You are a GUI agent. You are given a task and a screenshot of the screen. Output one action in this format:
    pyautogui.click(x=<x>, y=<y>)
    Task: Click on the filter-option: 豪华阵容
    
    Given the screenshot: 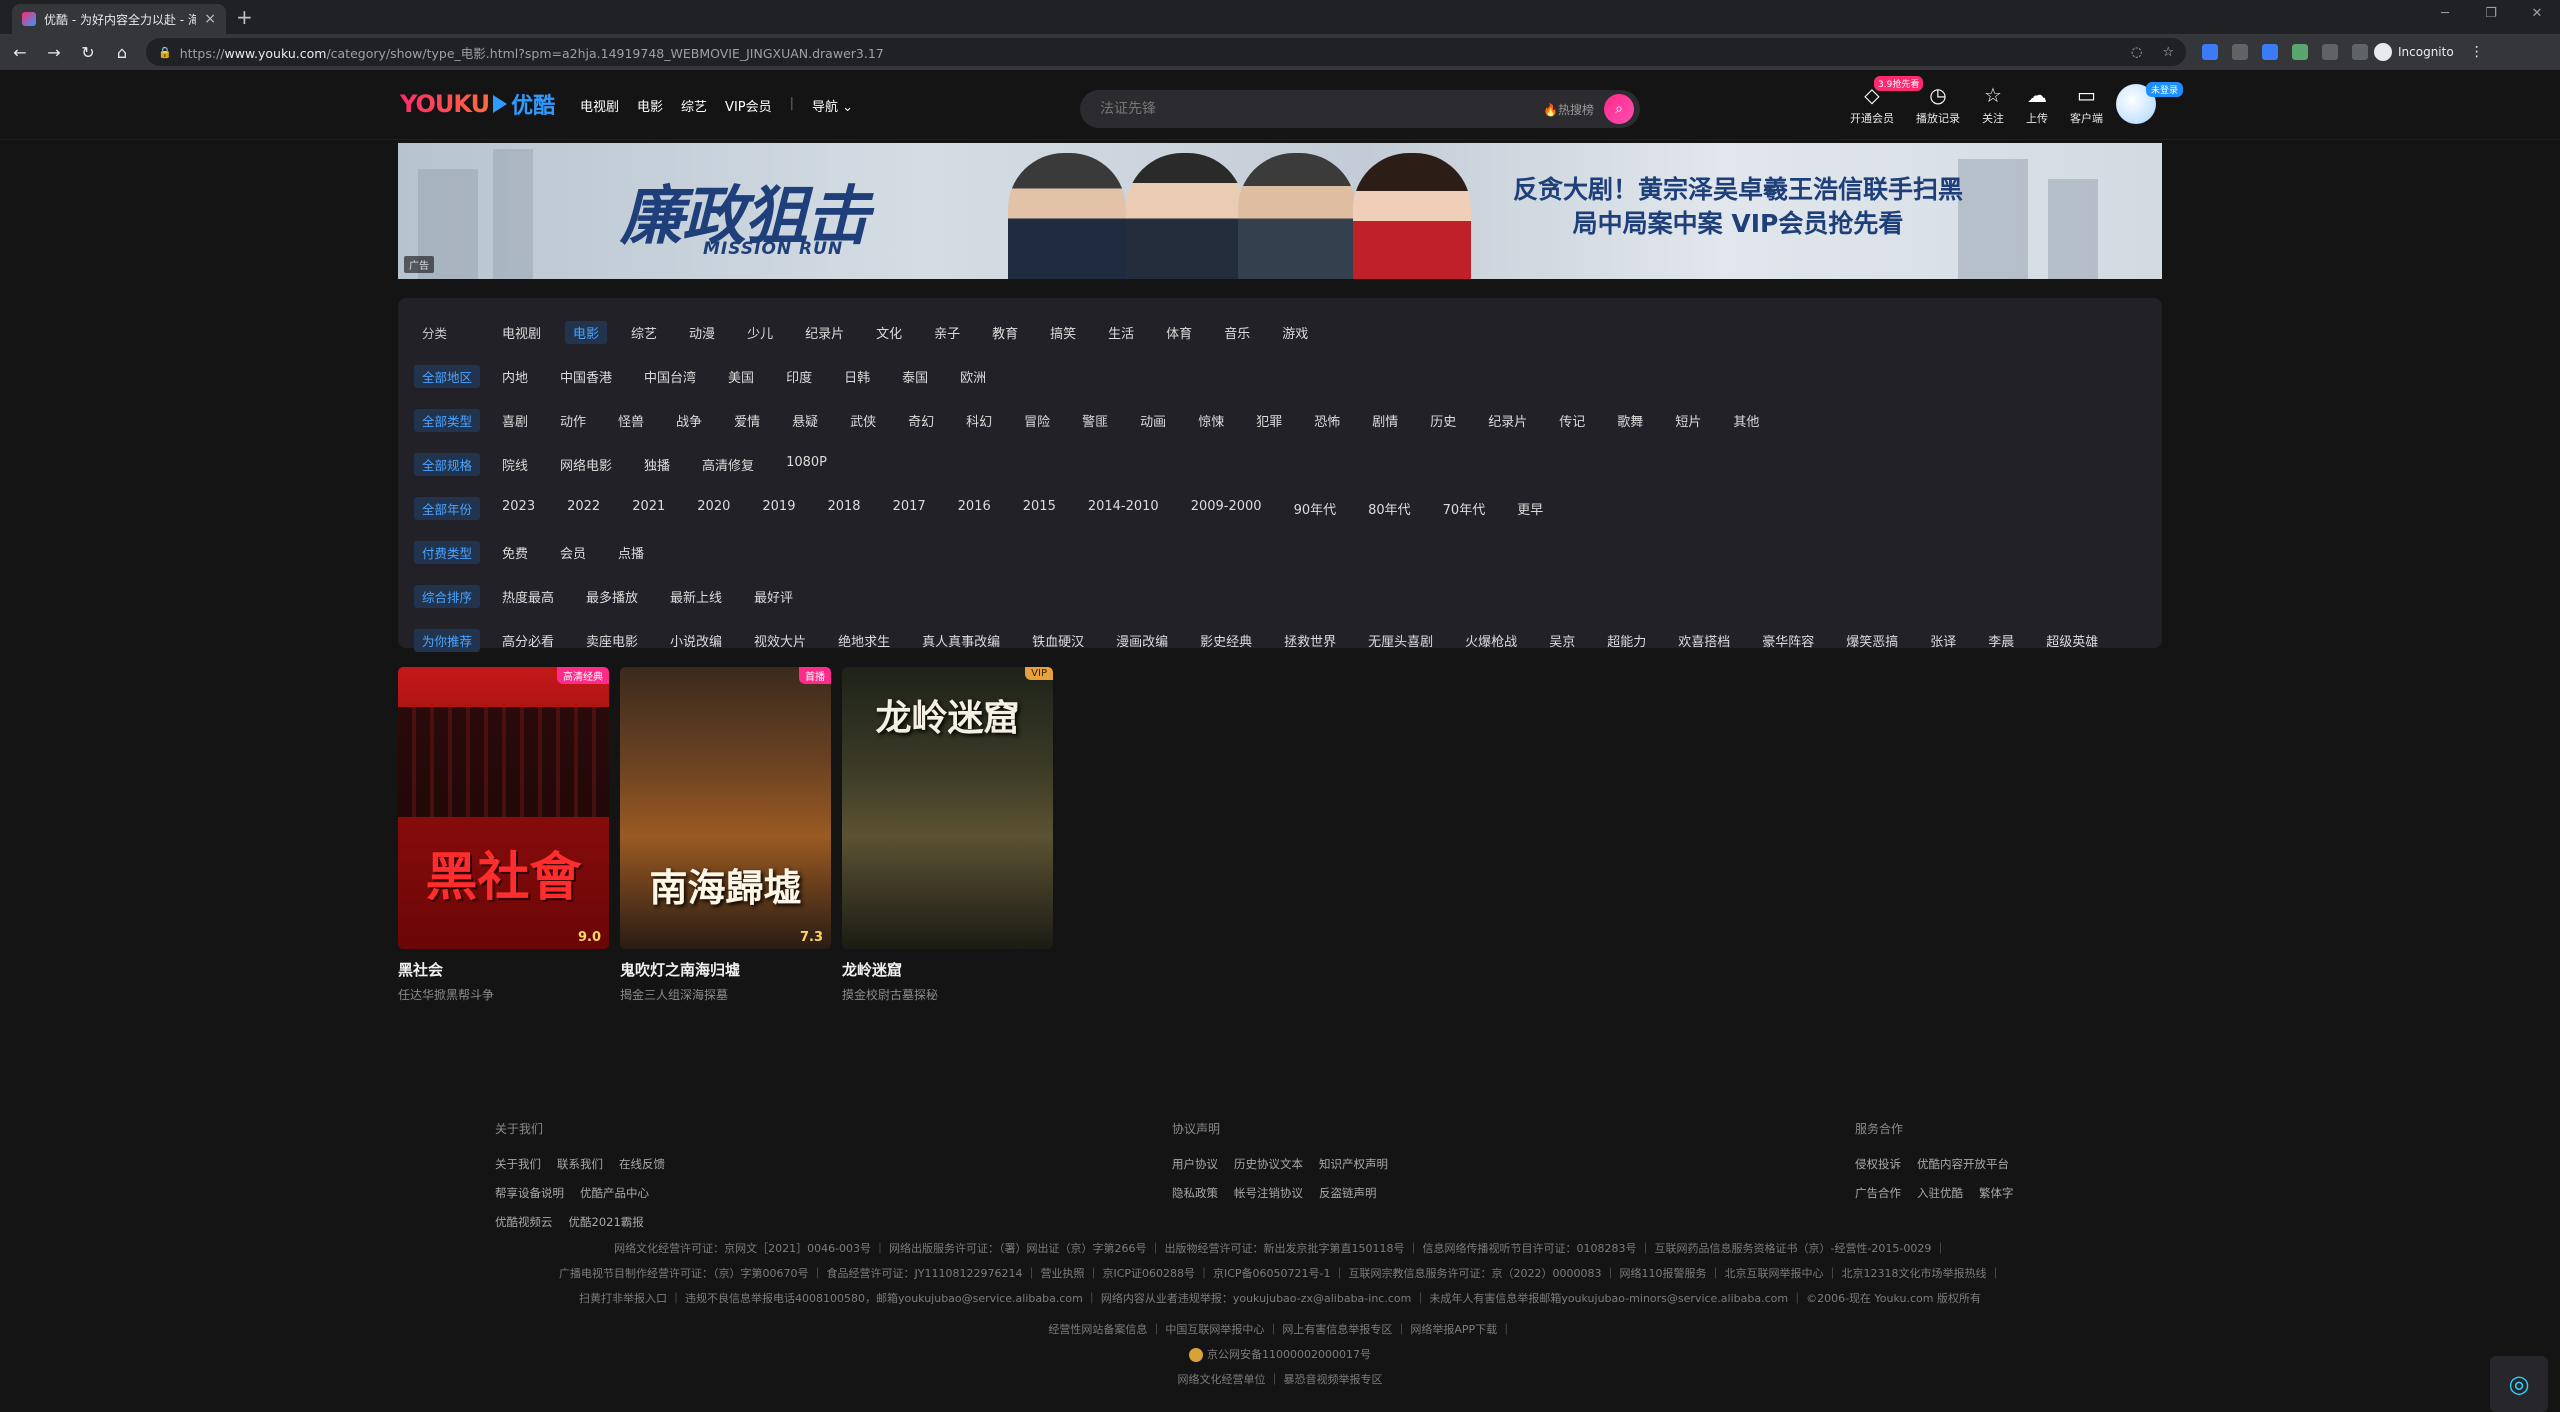 What is the action you would take?
    pyautogui.click(x=1788, y=640)
    